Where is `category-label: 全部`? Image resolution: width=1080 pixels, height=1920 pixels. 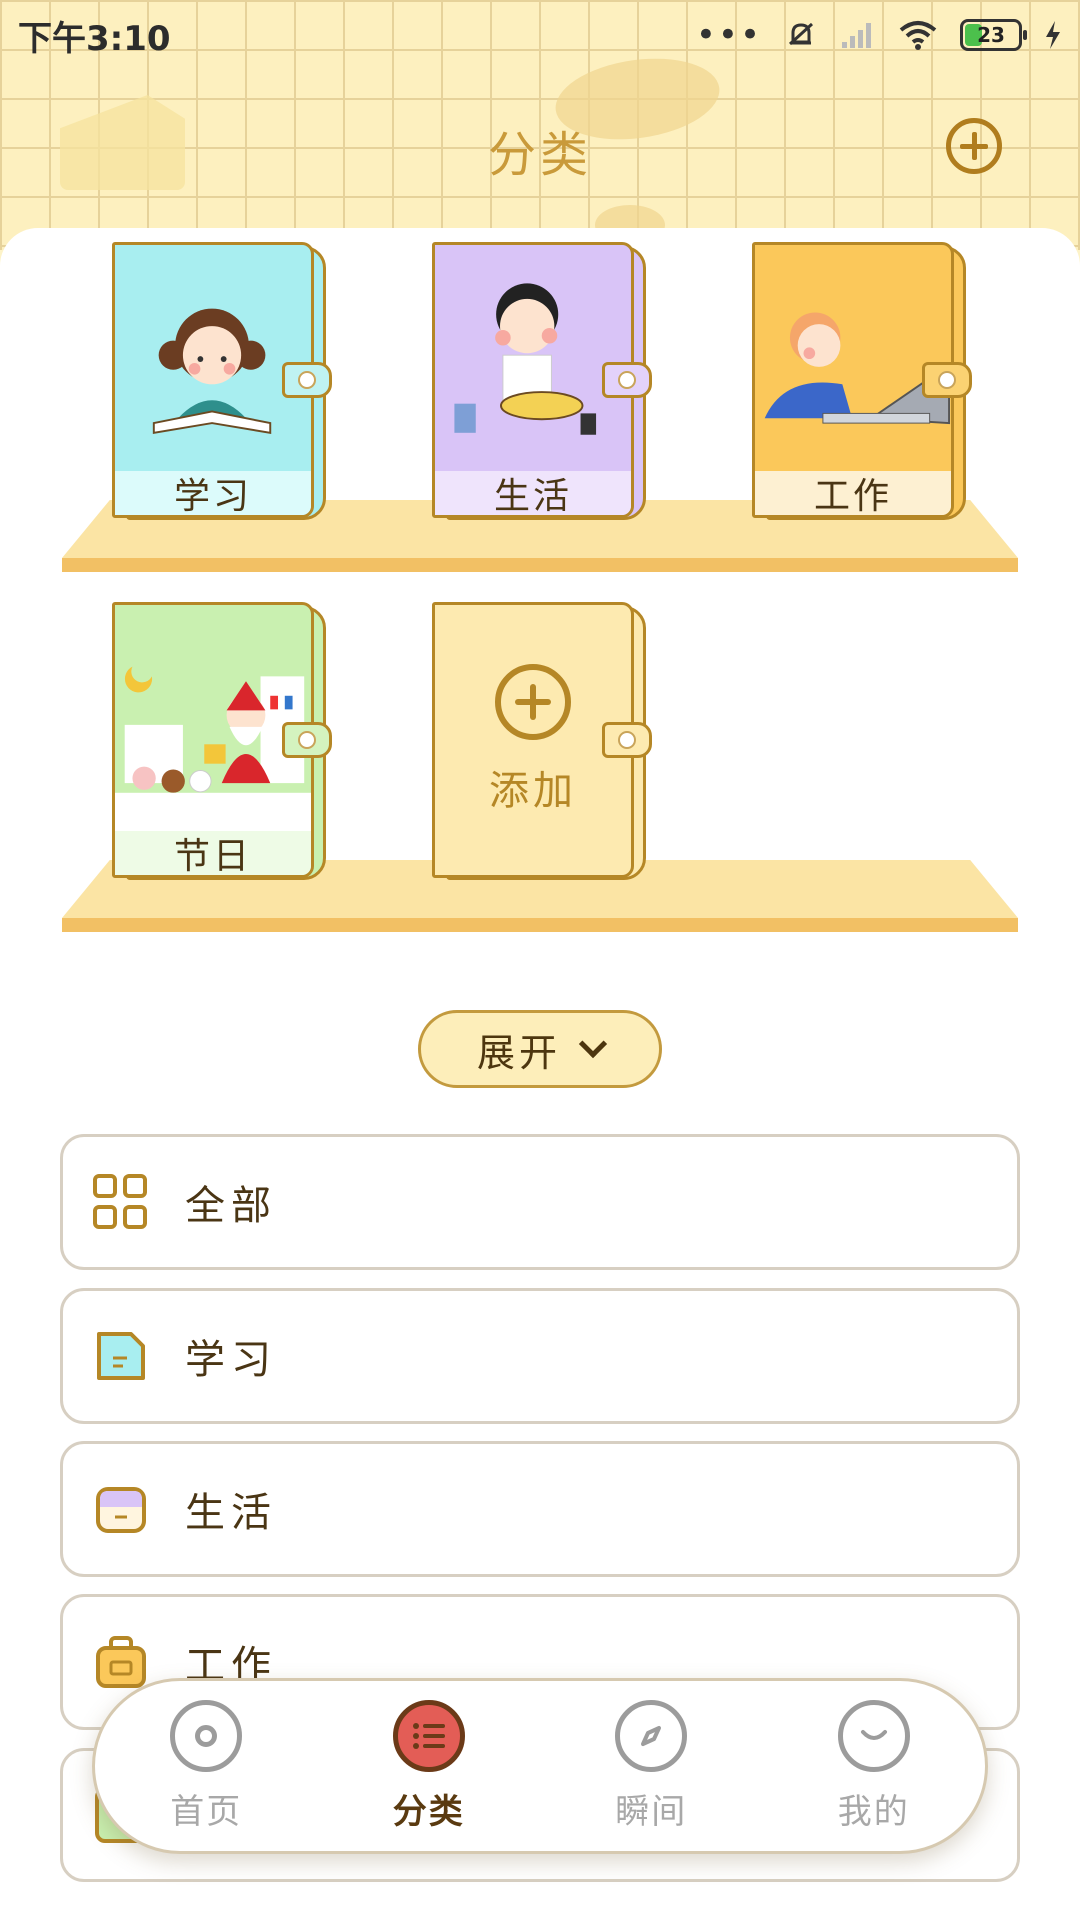
category-label: 全部 is located at coordinates (231, 1206).